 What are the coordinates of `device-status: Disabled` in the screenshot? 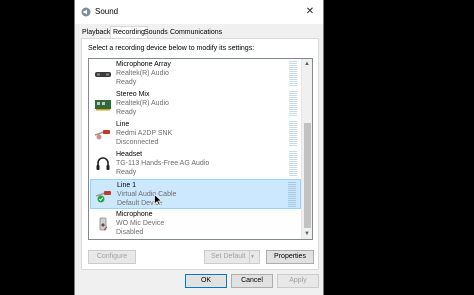 It's located at (130, 232).